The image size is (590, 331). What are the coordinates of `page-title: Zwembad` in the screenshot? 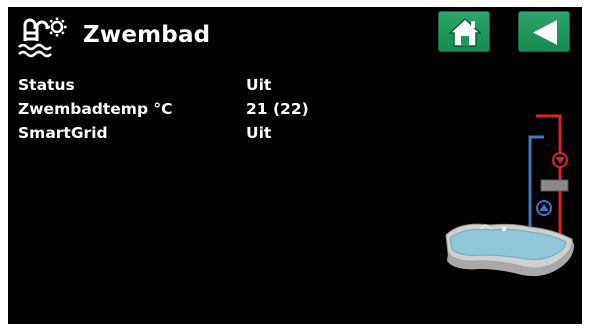 It's located at (147, 35).